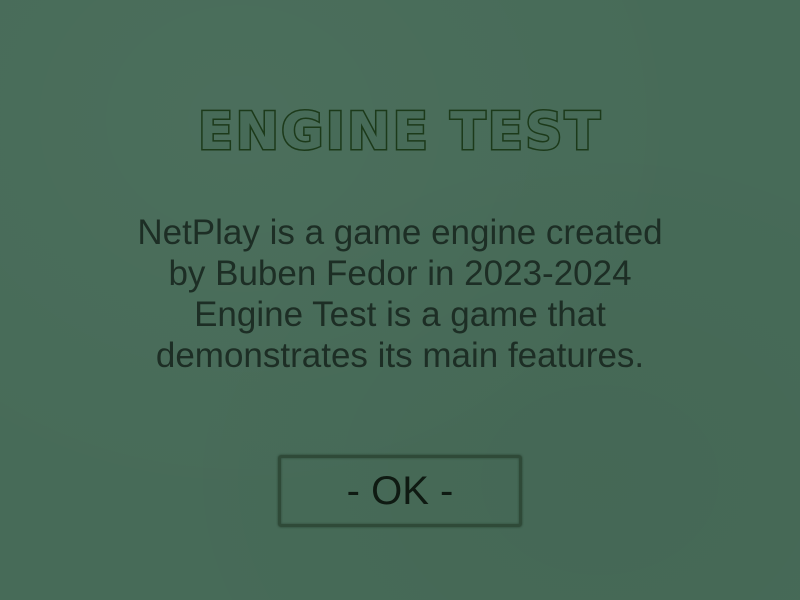  Describe the element at coordinates (400, 232) in the screenshot. I see `description-line: NetPlay is a game engine created` at that location.